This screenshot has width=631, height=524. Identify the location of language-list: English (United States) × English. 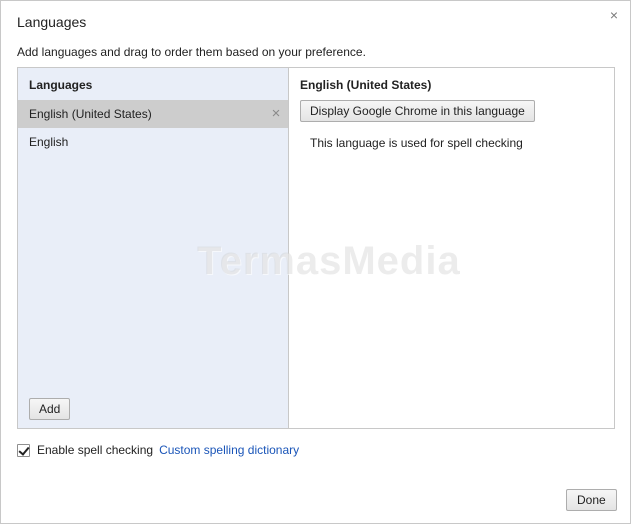
(153, 128).